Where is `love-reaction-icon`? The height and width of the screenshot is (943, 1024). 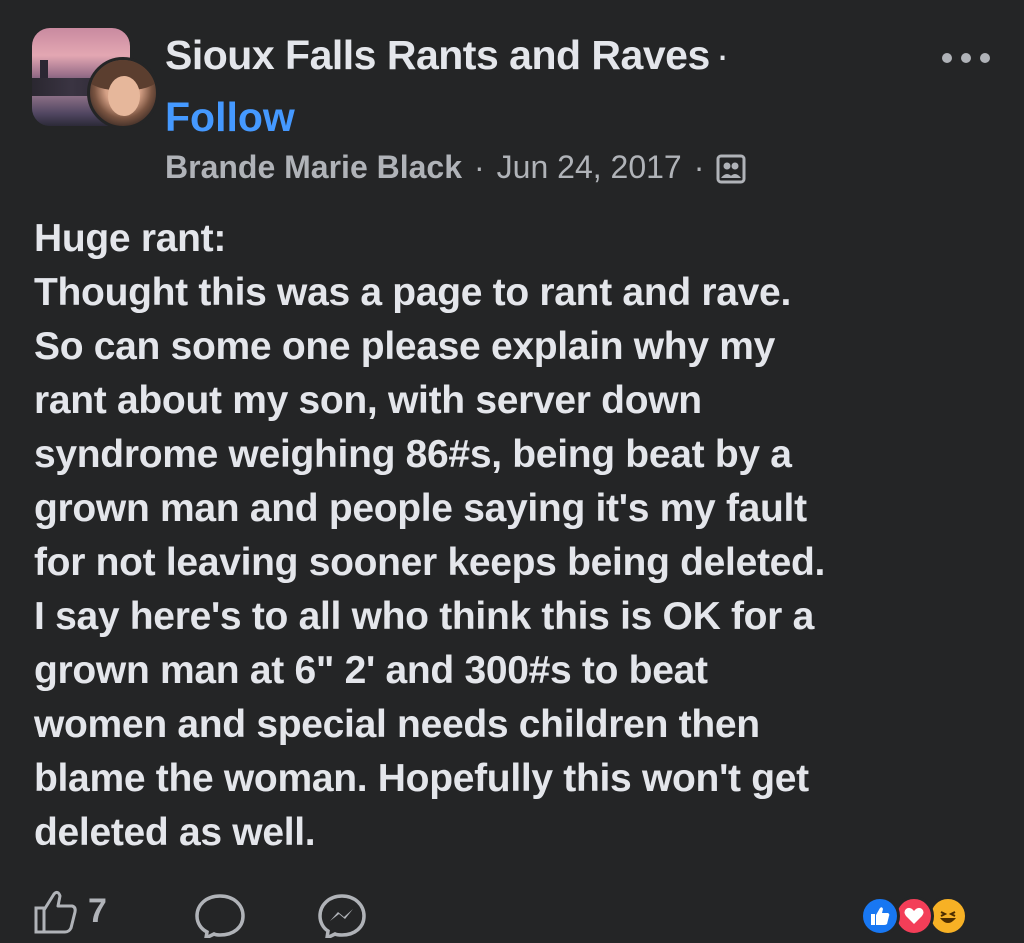
love-reaction-icon is located at coordinates (914, 916).